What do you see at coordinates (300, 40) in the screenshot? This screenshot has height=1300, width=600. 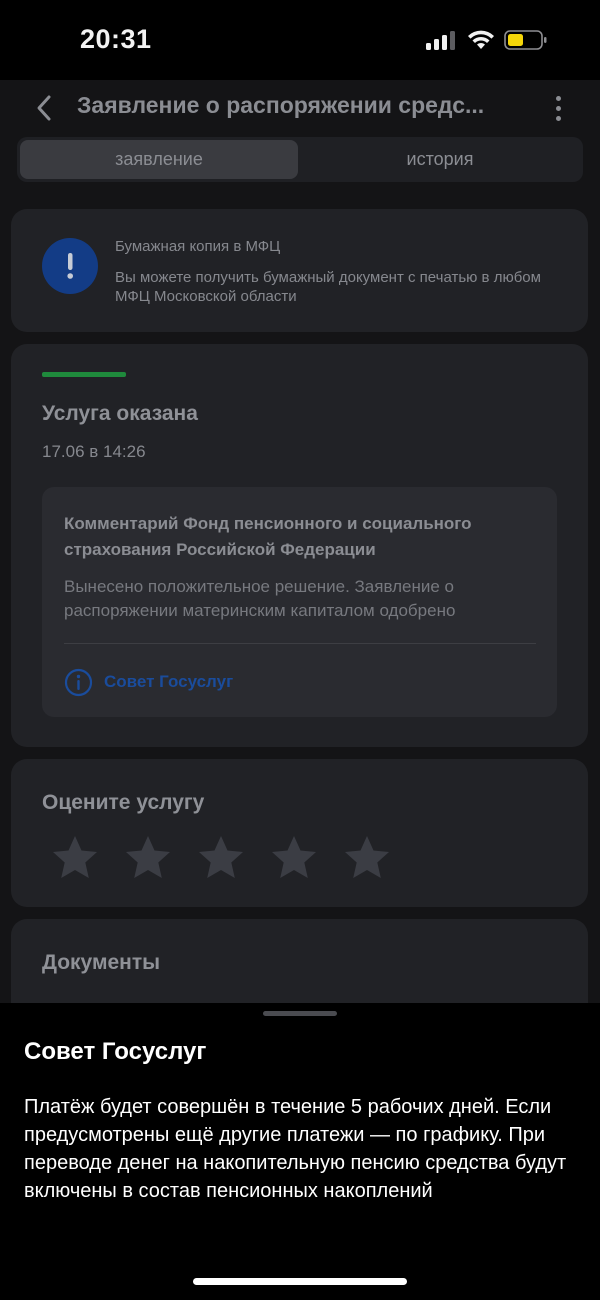 I see `status-bar: 20:31` at bounding box center [300, 40].